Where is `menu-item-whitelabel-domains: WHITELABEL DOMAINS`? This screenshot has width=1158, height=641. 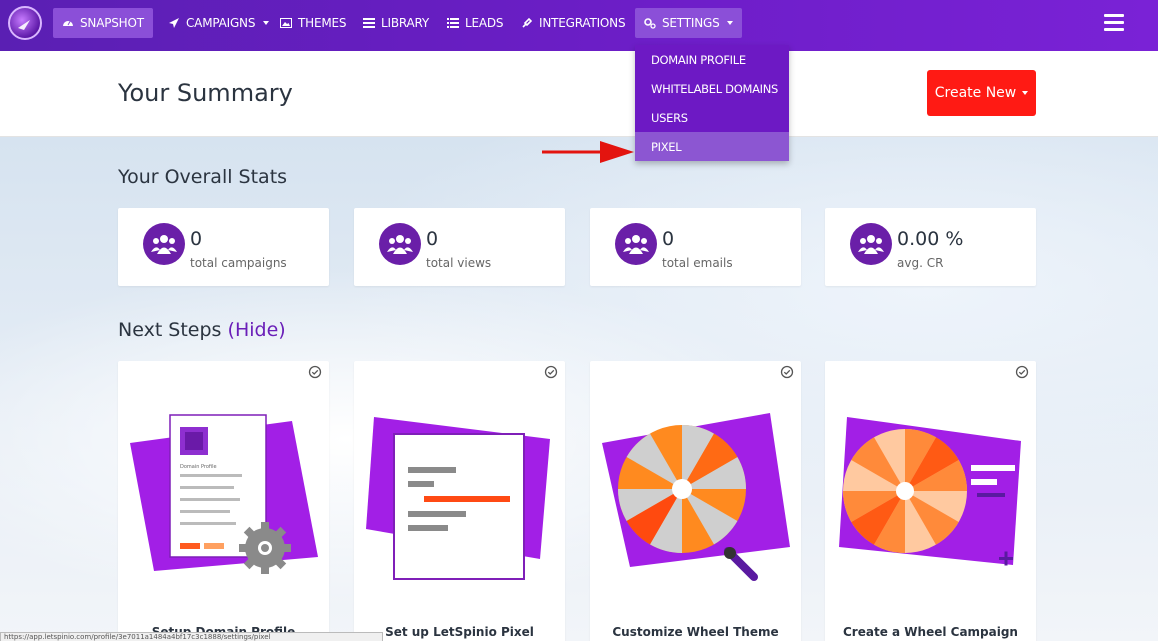 menu-item-whitelabel-domains: WHITELABEL DOMAINS is located at coordinates (712, 88).